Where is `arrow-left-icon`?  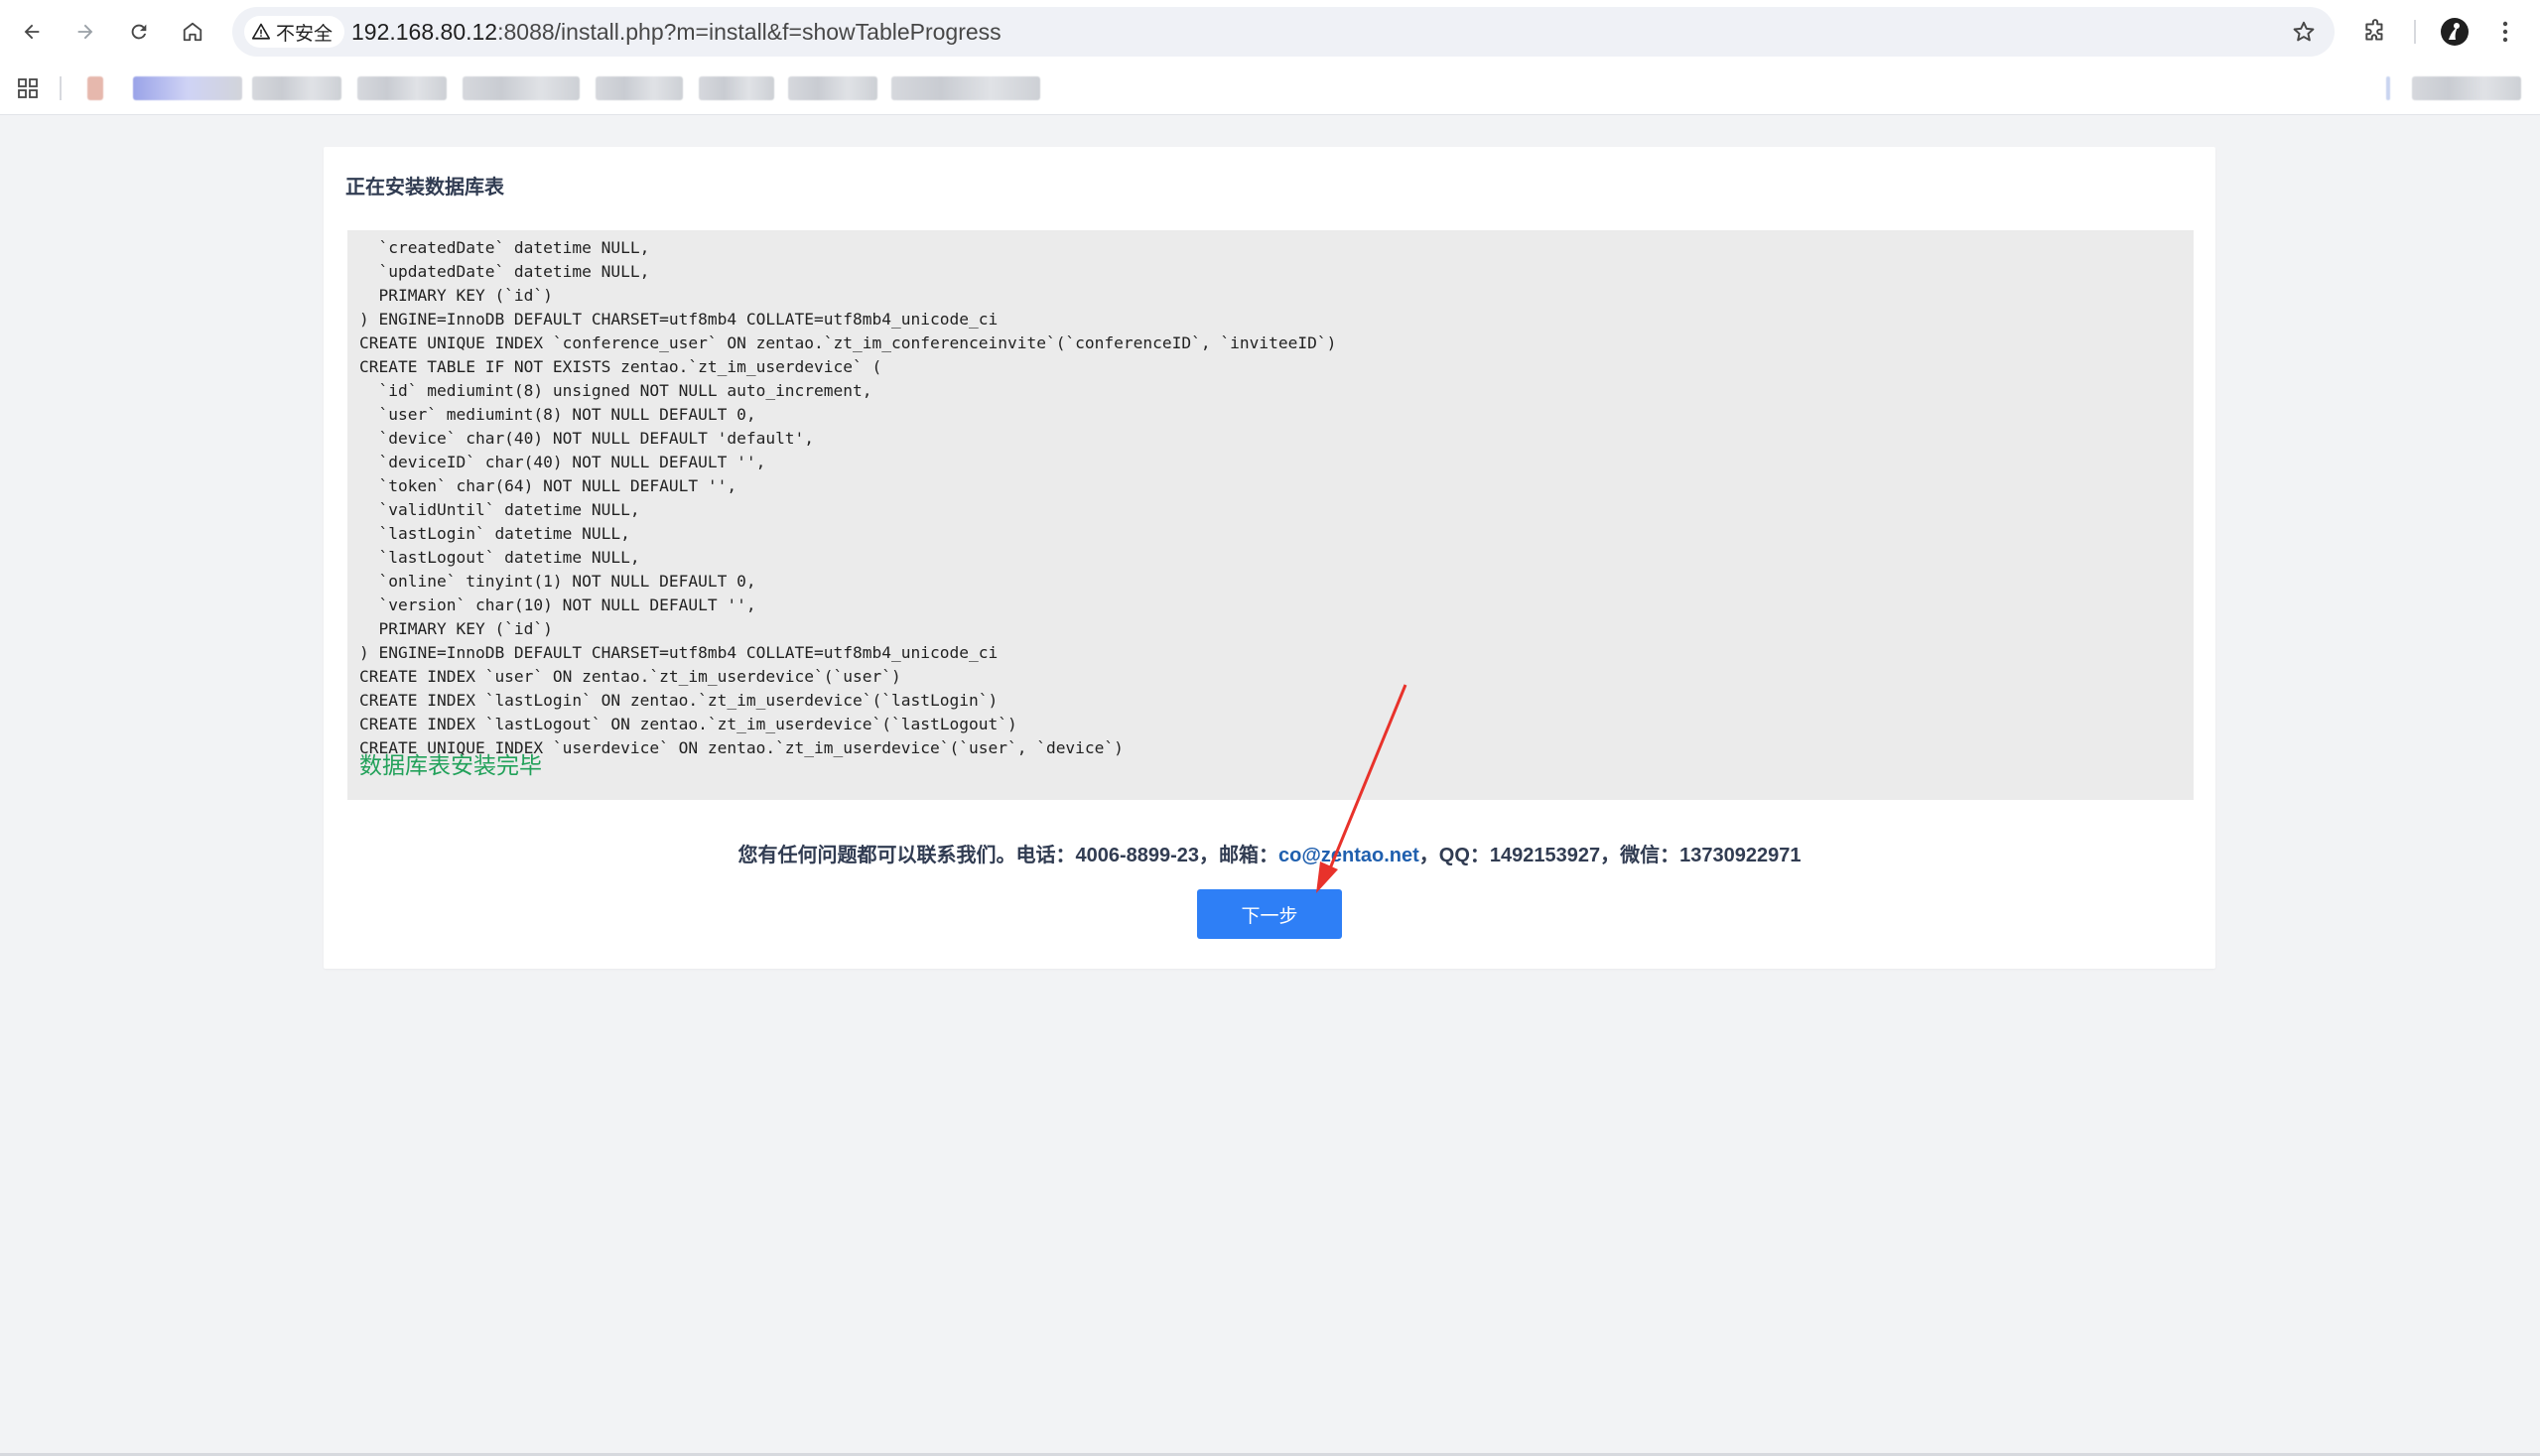
arrow-left-icon is located at coordinates (32, 32).